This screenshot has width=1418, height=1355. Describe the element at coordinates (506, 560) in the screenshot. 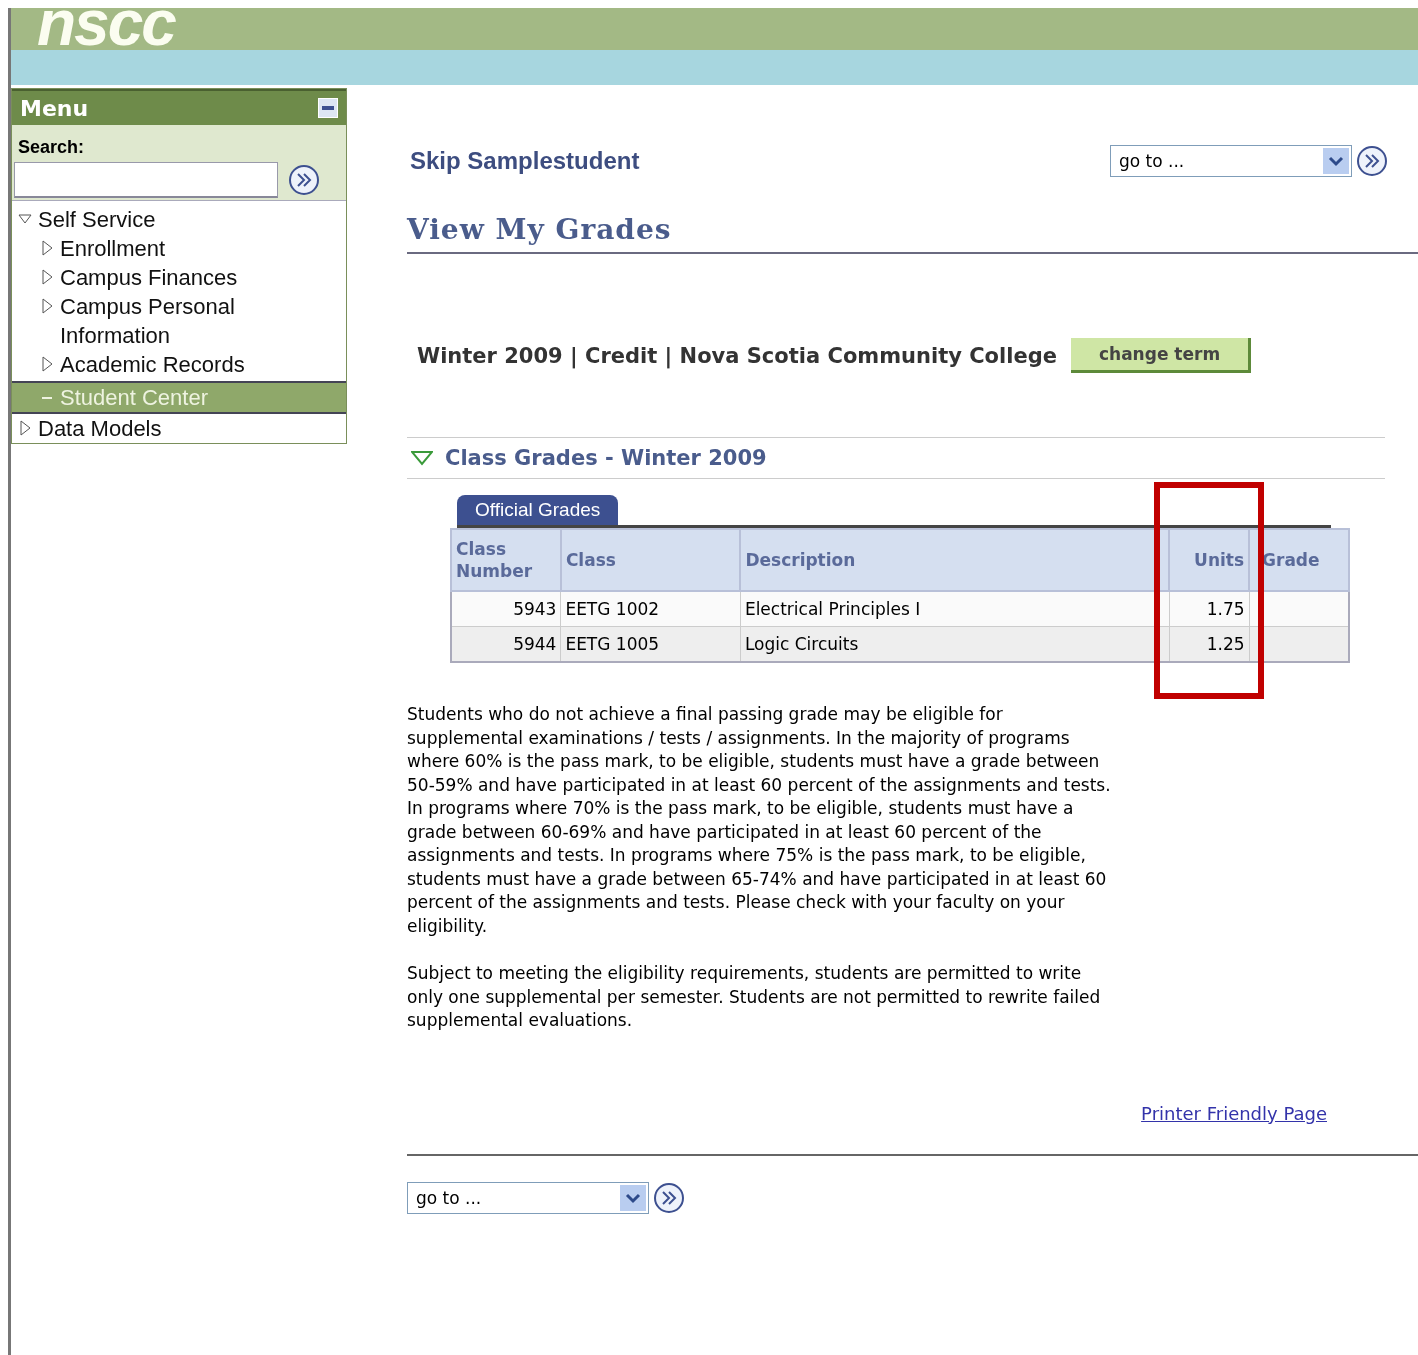

I see `column-header: Class Number` at that location.